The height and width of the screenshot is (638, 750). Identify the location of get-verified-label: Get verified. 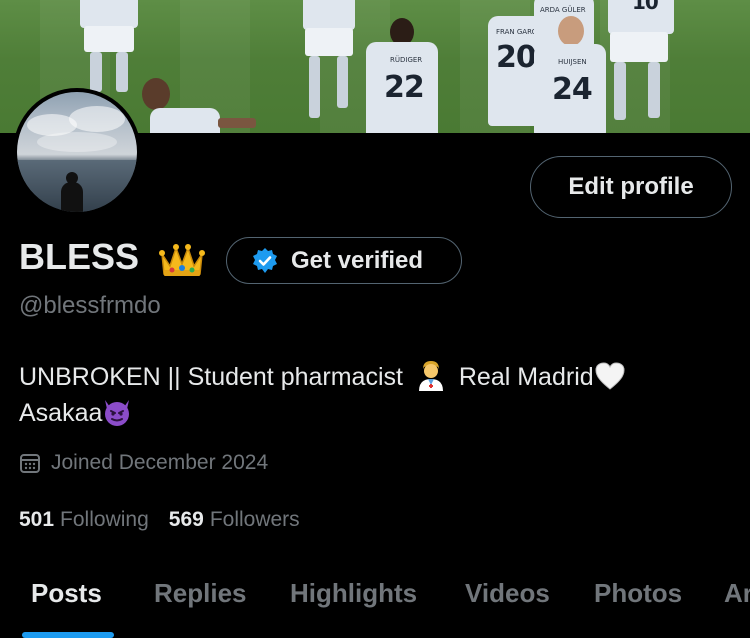
(357, 260).